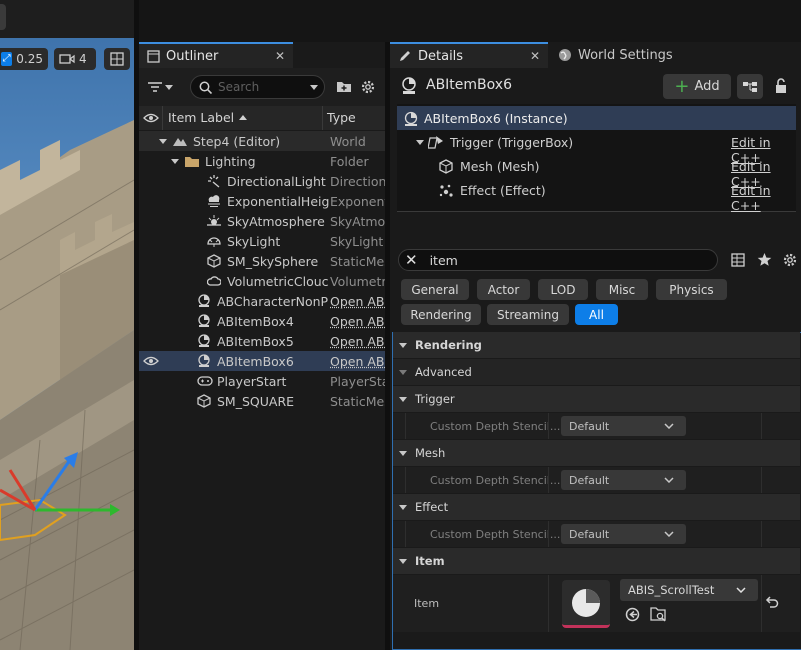 This screenshot has width=801, height=650. I want to click on camera-speed-button: 4, so click(75, 59).